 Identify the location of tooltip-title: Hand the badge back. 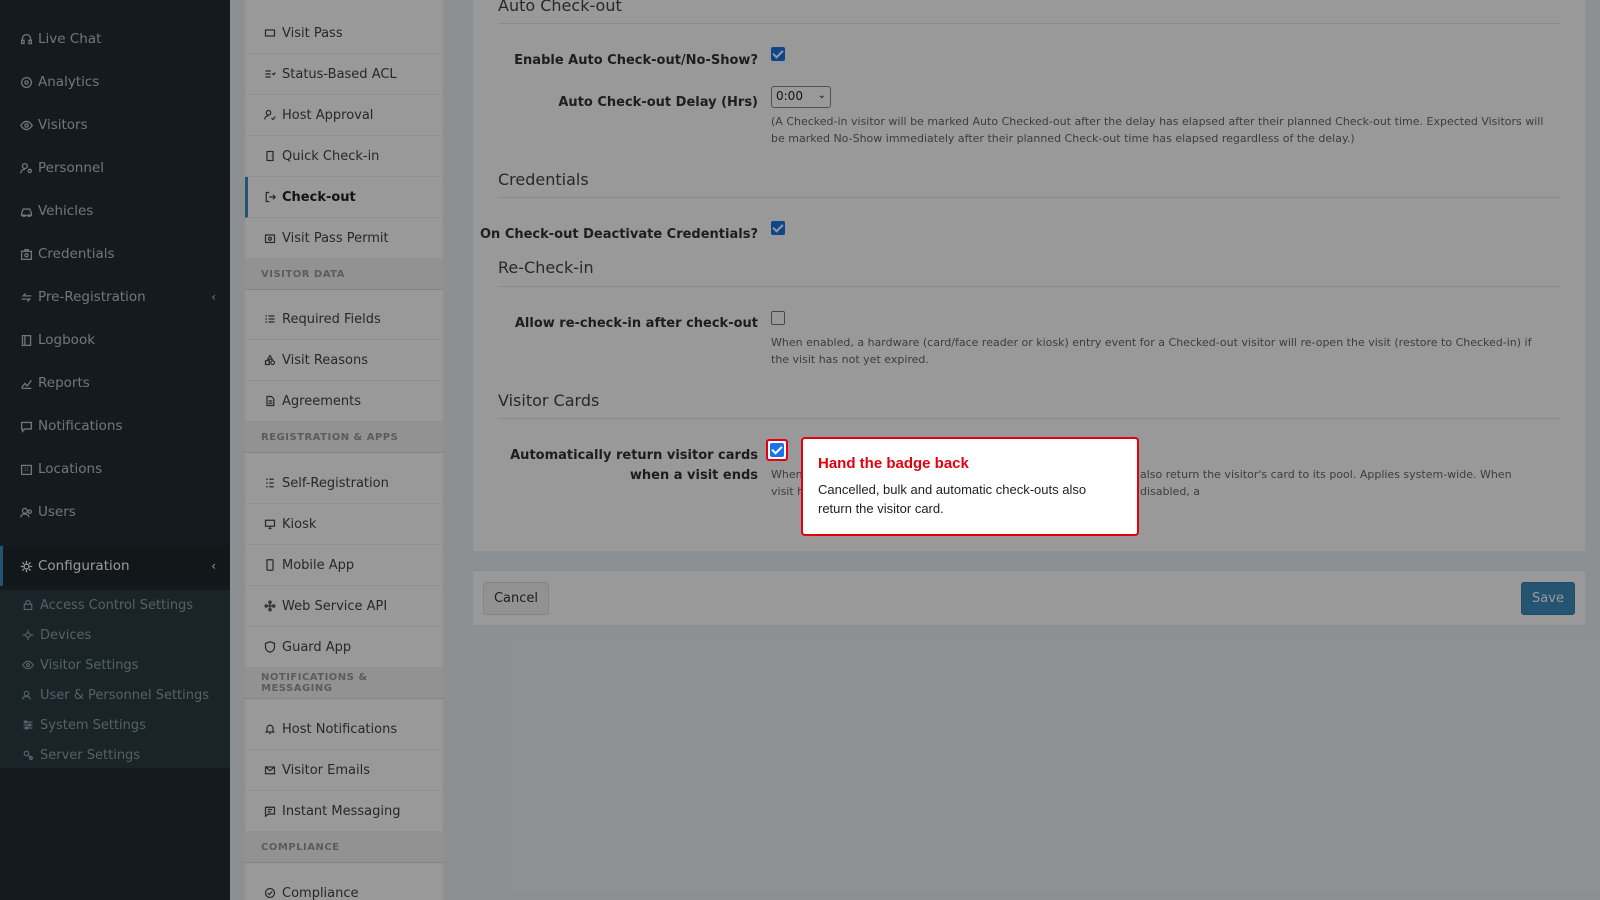
(893, 463).